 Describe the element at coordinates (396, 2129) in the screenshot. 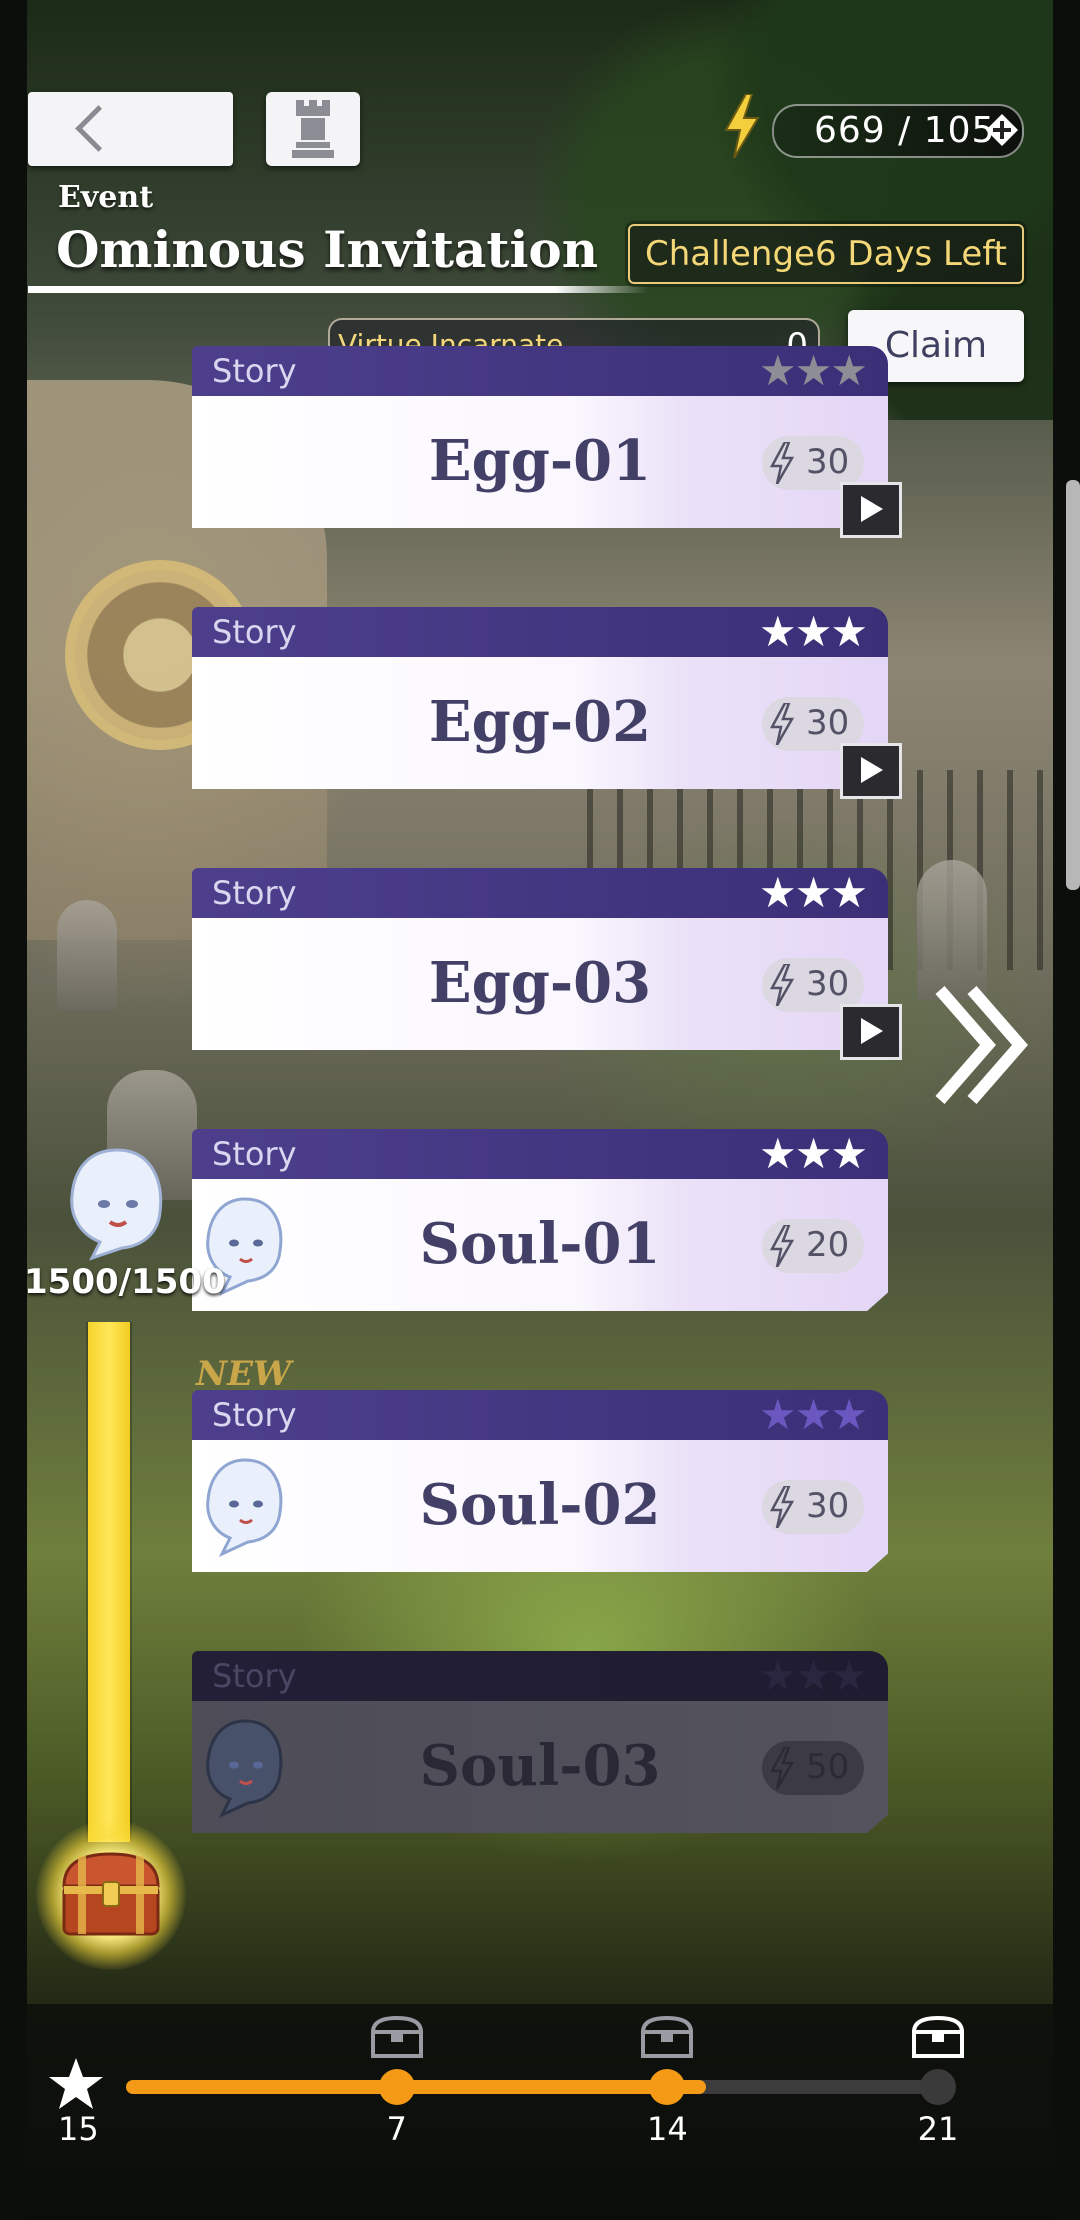

I see `milestone-label: 7` at that location.